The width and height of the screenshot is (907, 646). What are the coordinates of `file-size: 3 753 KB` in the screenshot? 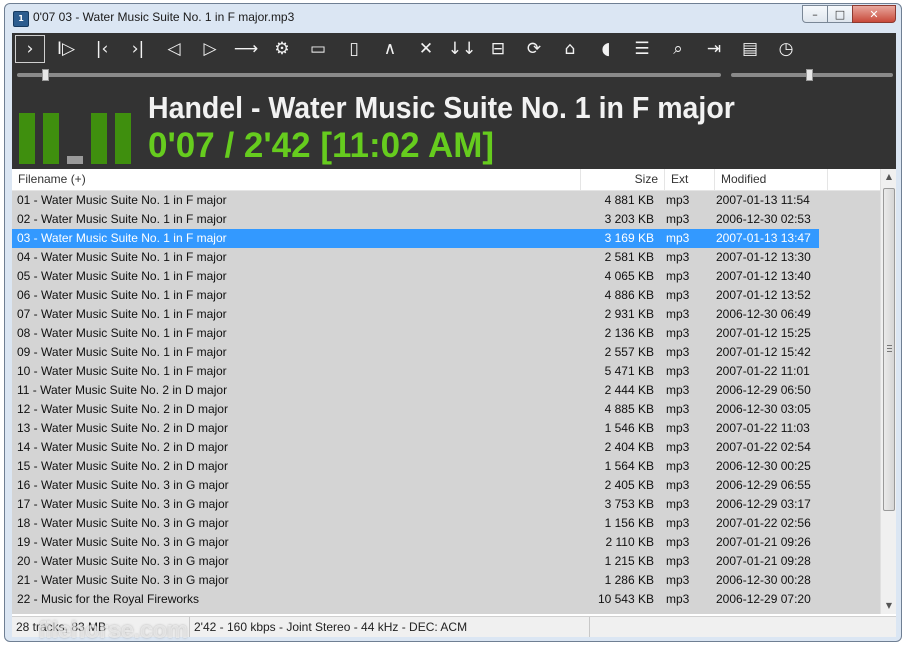 It's located at (629, 504).